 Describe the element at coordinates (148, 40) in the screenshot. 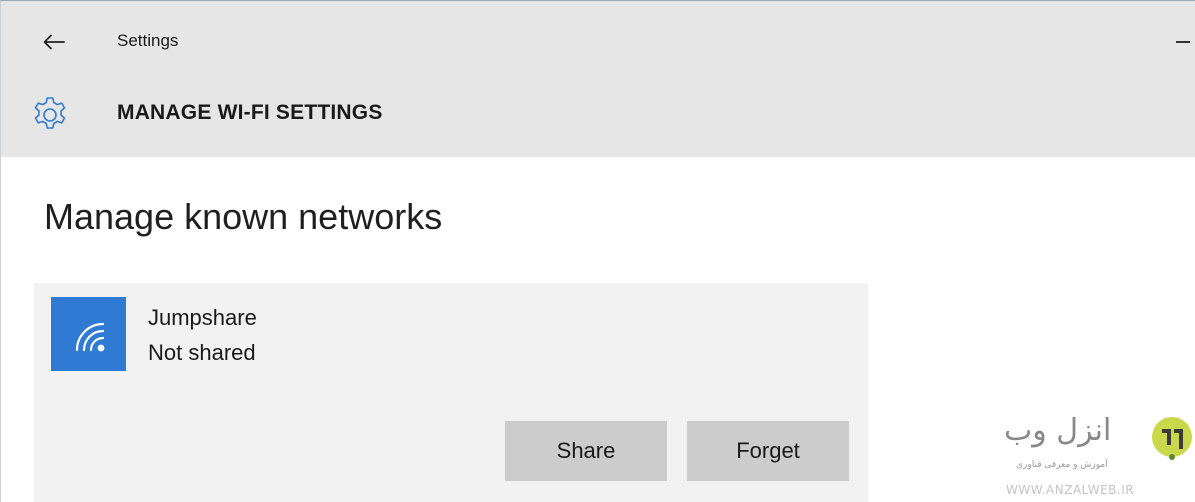

I see `app-title: Settings` at that location.